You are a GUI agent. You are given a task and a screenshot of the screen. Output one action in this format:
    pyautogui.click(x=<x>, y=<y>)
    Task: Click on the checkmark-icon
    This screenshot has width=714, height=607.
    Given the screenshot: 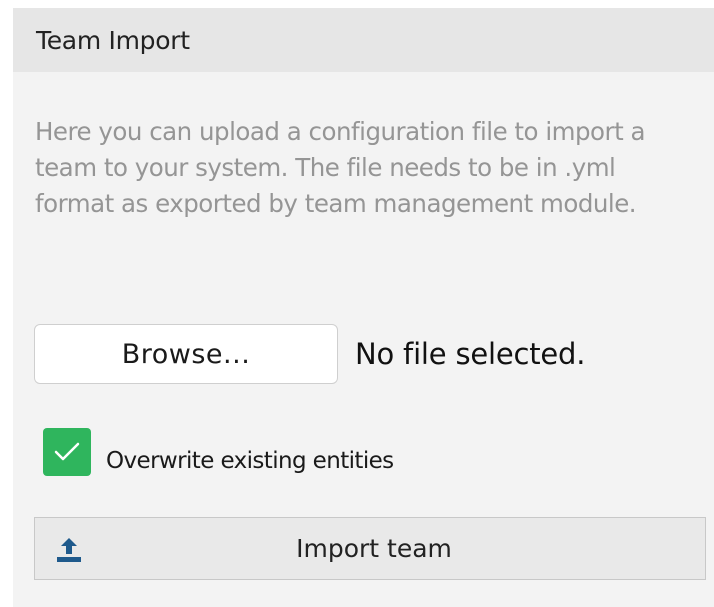 What is the action you would take?
    pyautogui.click(x=67, y=451)
    